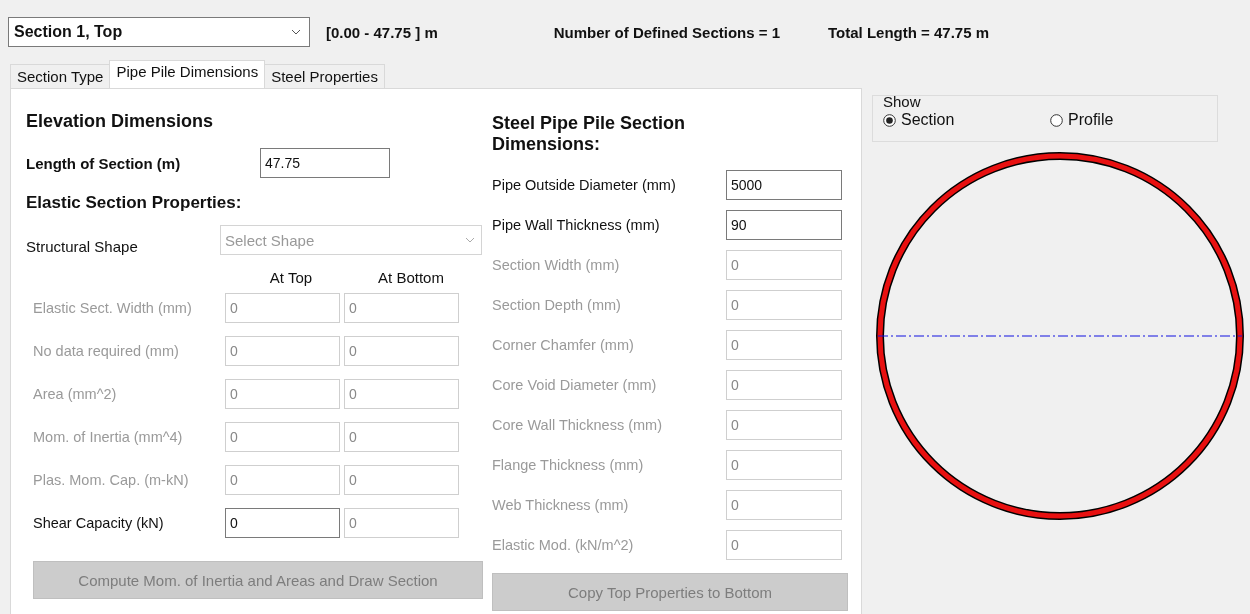  What do you see at coordinates (563, 545) in the screenshot?
I see `field-label: Elastic Mod. (kN/m^2)` at bounding box center [563, 545].